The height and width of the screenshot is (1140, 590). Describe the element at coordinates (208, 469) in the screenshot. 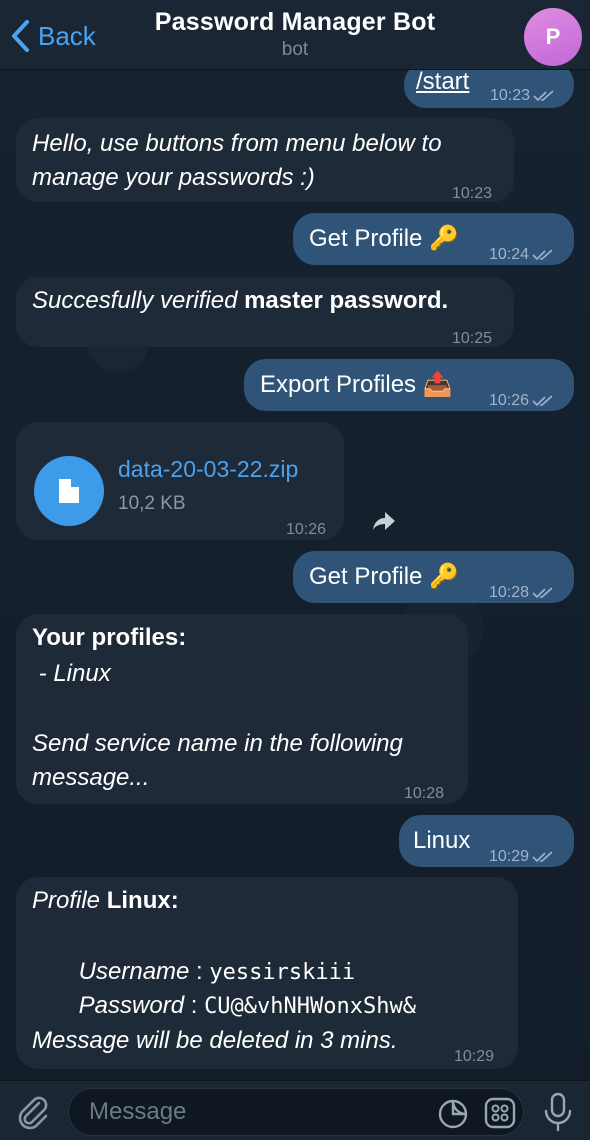

I see `file-name: data-20-03-22.zip` at that location.